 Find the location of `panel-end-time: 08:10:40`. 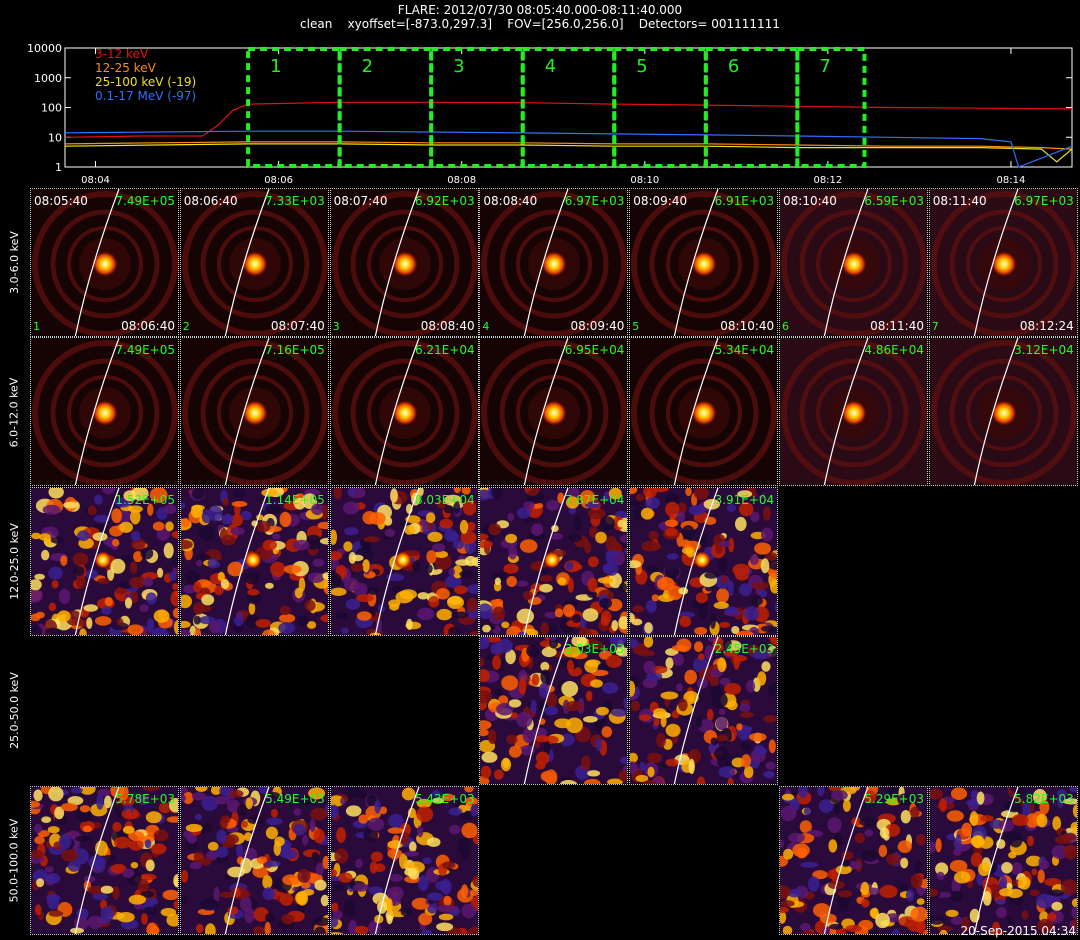

panel-end-time: 08:10:40 is located at coordinates (747, 326).